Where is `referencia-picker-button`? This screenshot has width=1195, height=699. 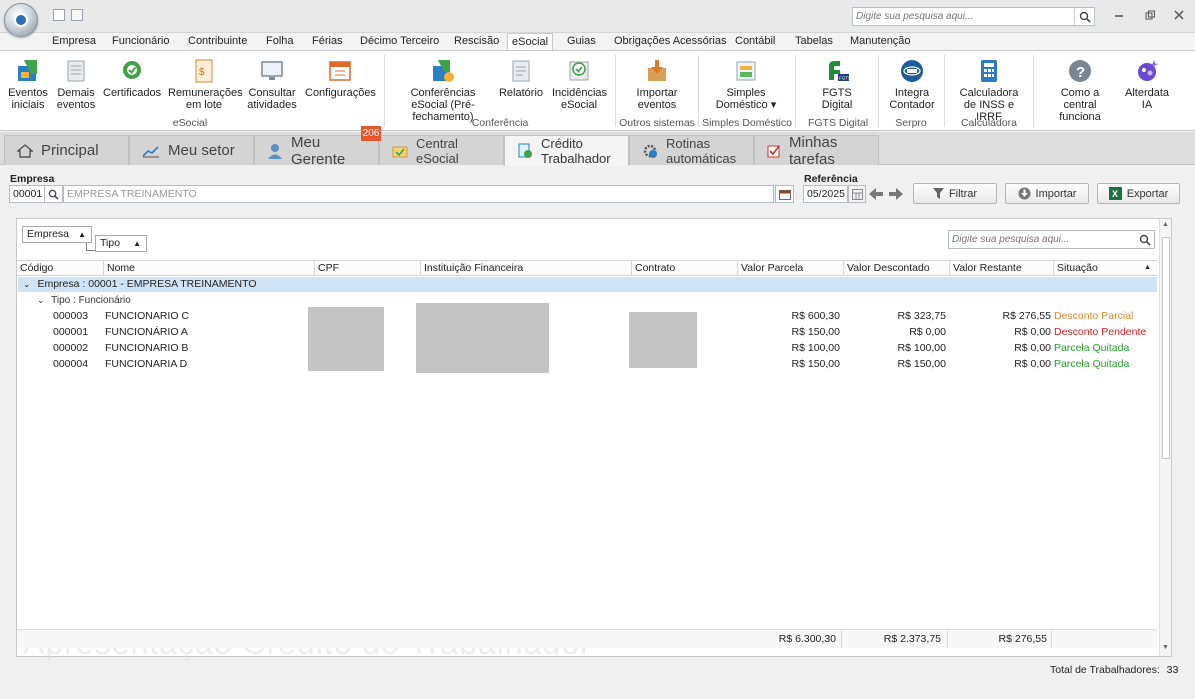 referencia-picker-button is located at coordinates (857, 194).